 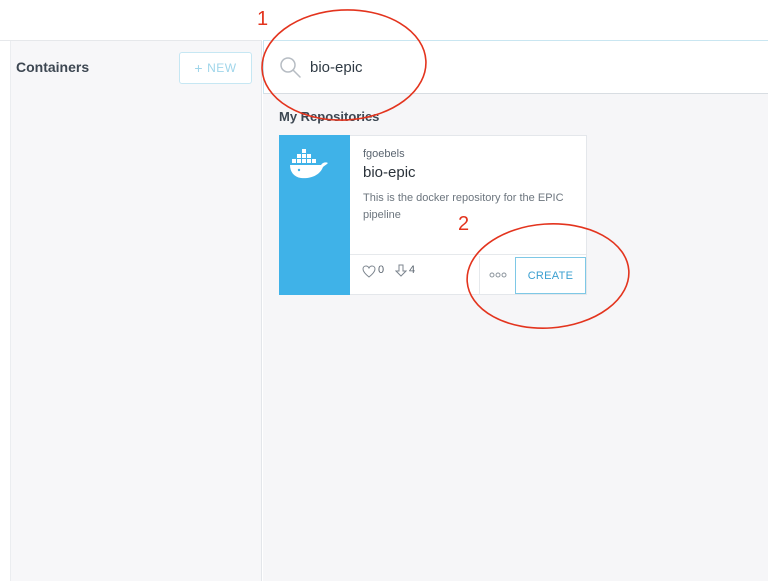 What do you see at coordinates (290, 67) in the screenshot?
I see `search-icon` at bounding box center [290, 67].